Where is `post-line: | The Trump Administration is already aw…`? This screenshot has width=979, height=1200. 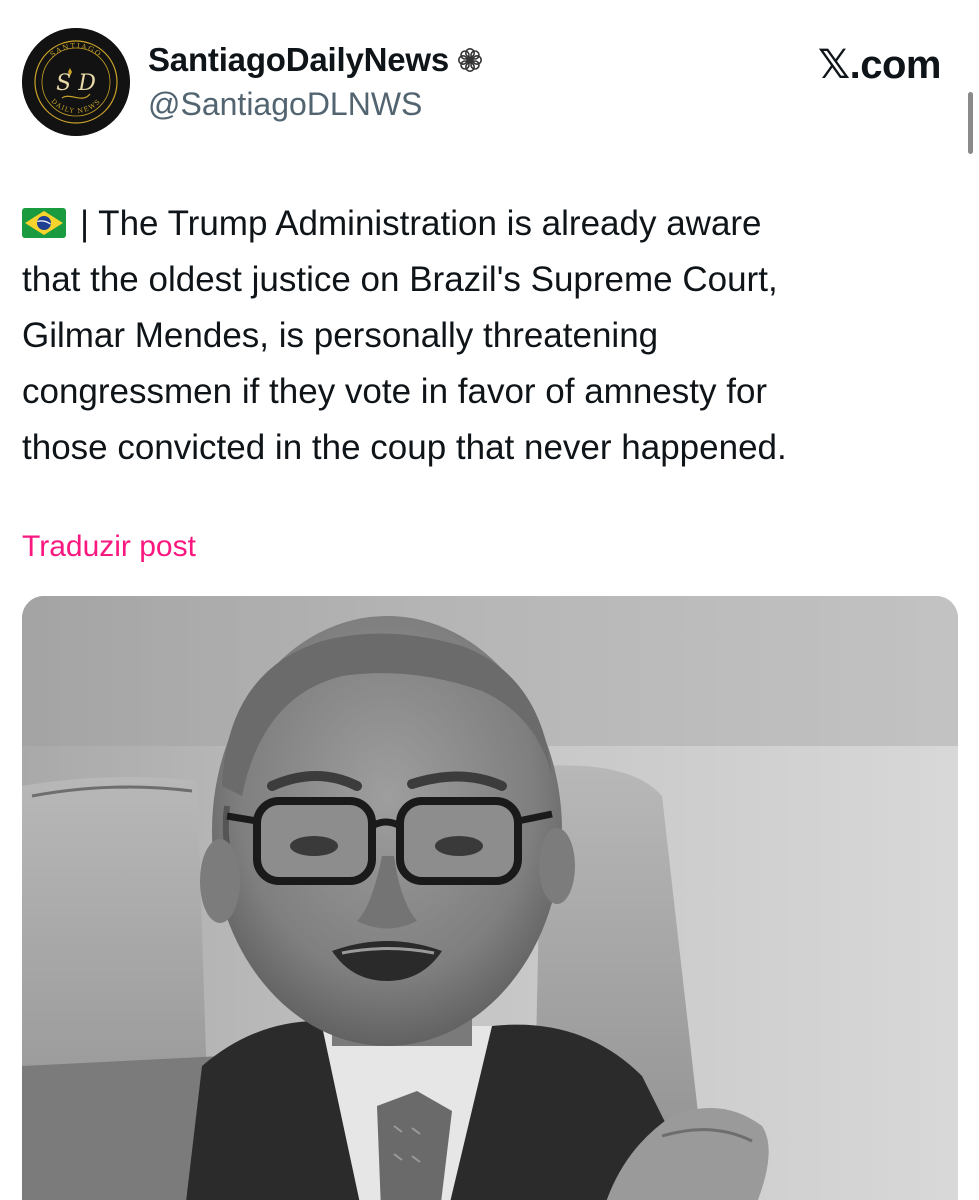 post-line: | The Trump Administration is already aw… is located at coordinates (487, 224).